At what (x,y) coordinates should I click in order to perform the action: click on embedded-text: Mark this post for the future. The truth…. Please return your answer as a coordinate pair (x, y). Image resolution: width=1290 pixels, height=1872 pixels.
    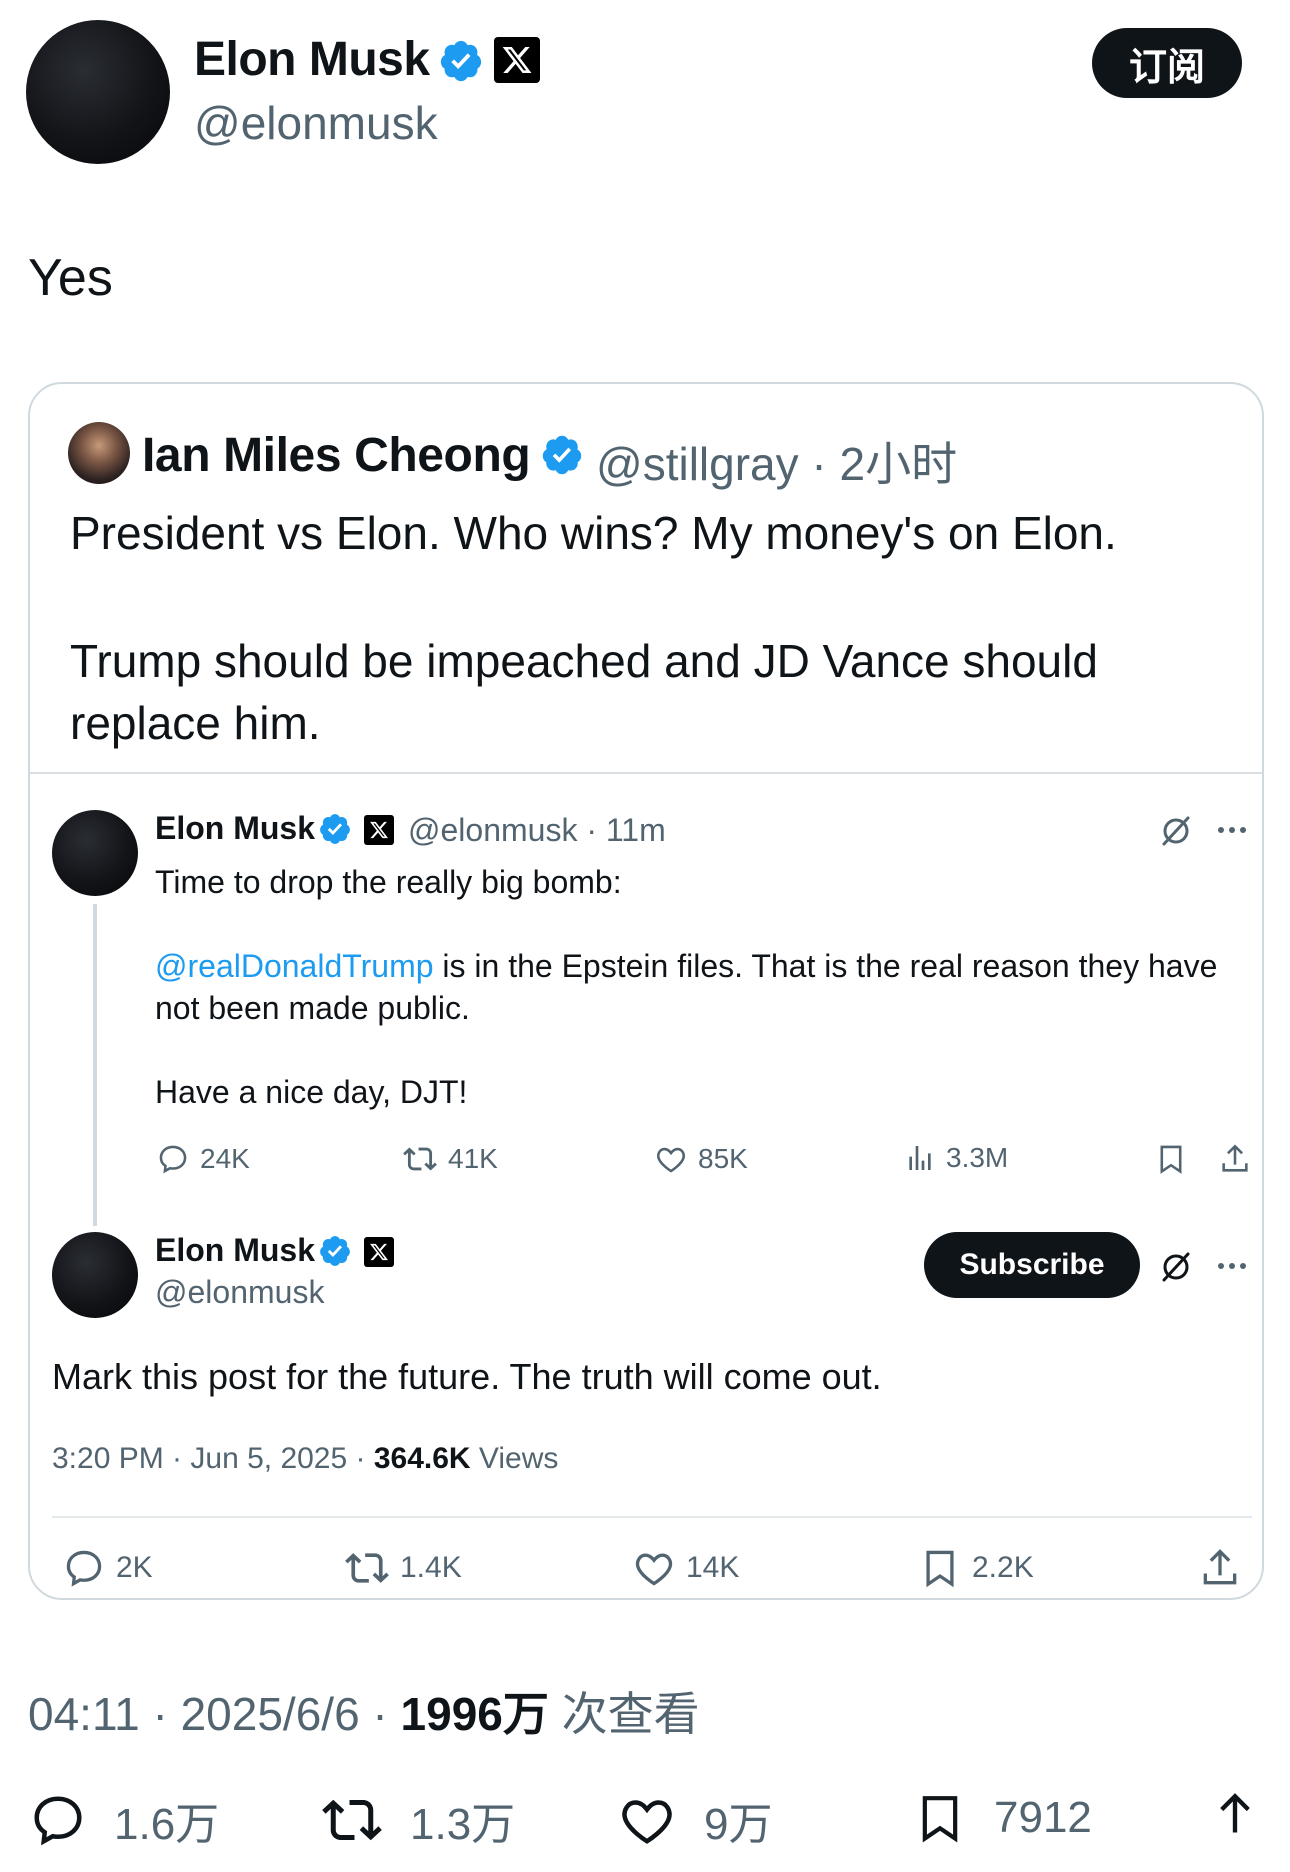
    Looking at the image, I should click on (467, 1376).